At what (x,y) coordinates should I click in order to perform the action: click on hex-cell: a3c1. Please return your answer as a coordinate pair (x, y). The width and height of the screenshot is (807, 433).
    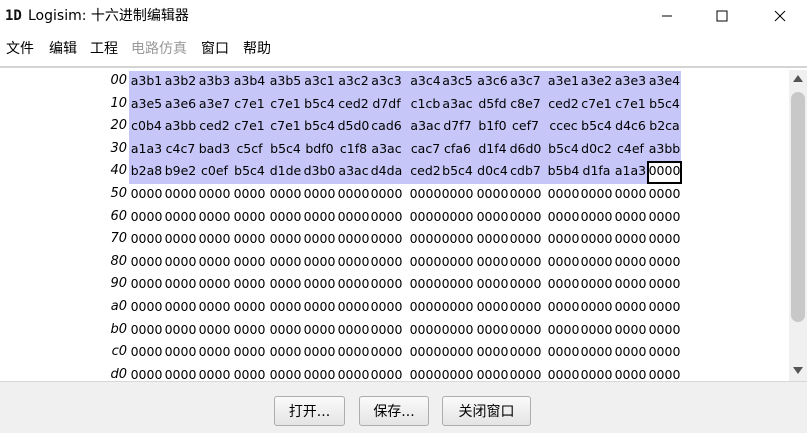
    Looking at the image, I should click on (319, 81).